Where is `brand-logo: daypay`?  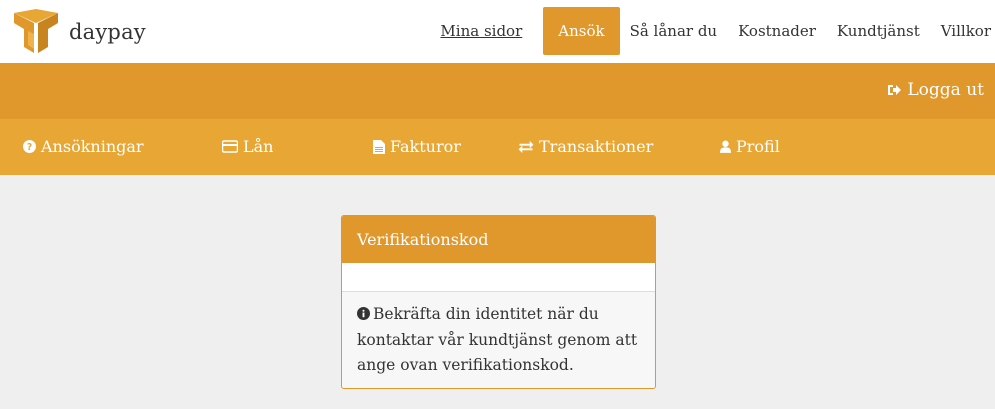 brand-logo: daypay is located at coordinates (79, 32).